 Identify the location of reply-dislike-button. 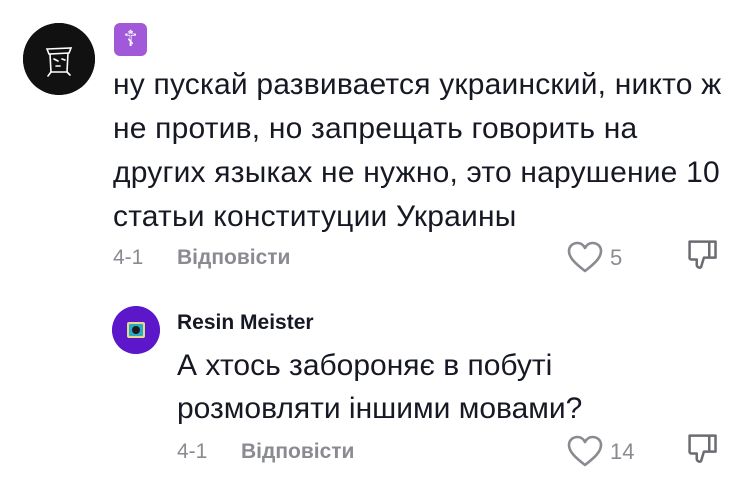
(703, 451).